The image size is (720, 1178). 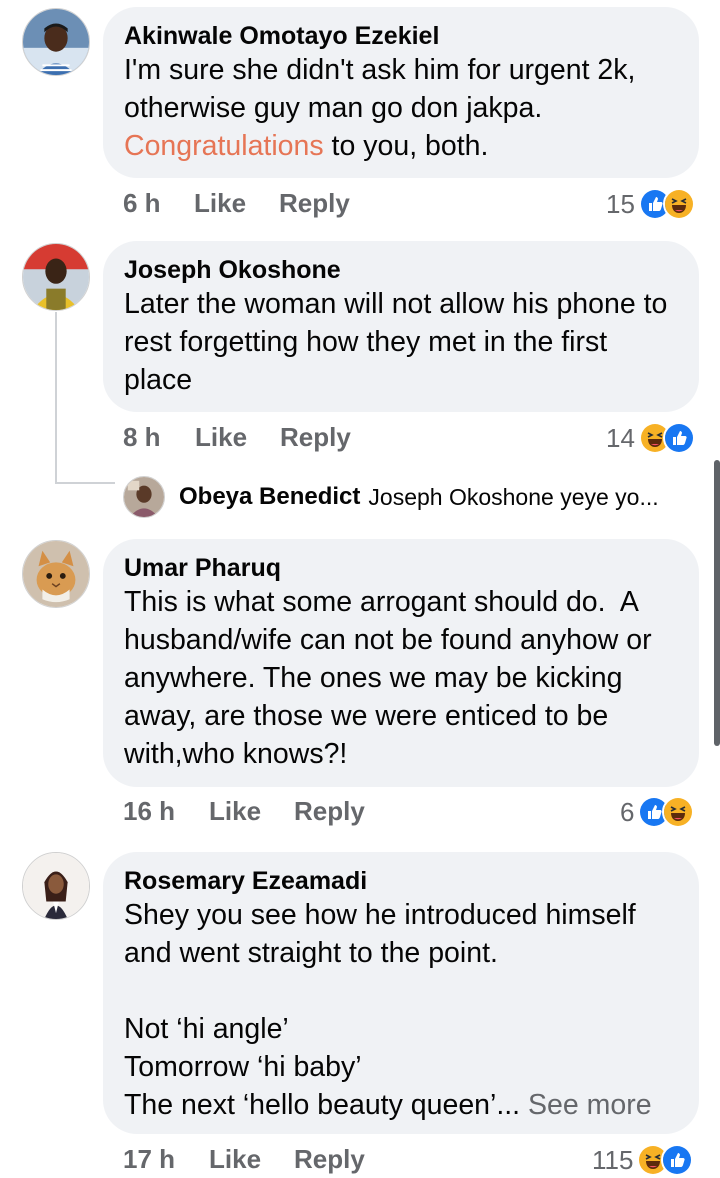 I want to click on reaction-count: 15, so click(x=620, y=203).